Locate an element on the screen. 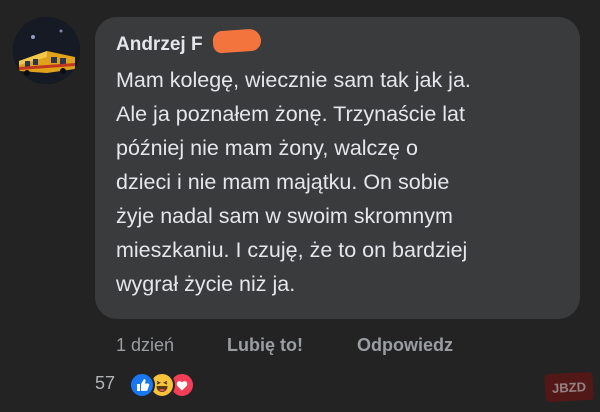 The width and height of the screenshot is (600, 412). redaction-mark is located at coordinates (237, 41).